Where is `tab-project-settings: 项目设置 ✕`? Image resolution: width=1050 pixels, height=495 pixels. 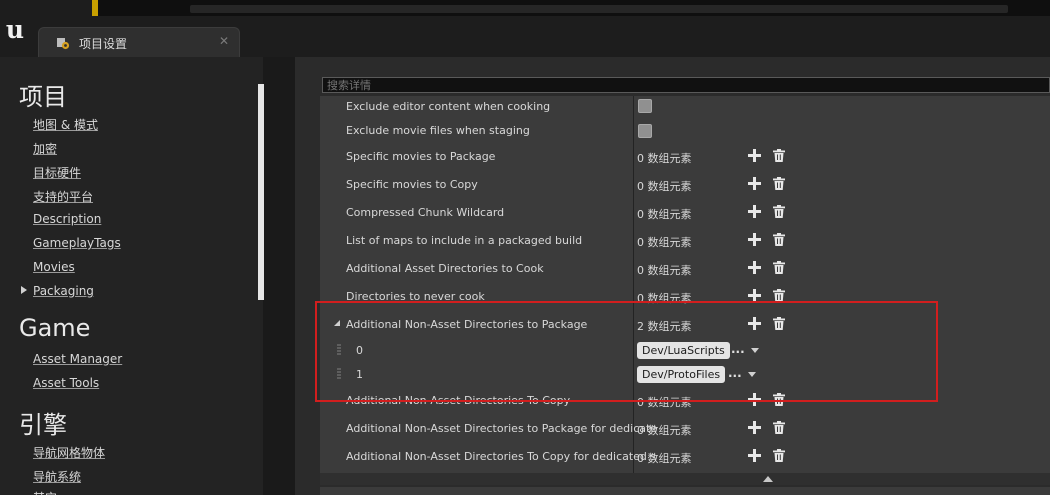 tab-project-settings: 项目设置 ✕ is located at coordinates (139, 42).